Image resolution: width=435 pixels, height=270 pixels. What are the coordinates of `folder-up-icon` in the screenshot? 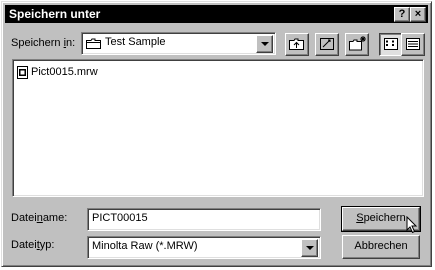 It's located at (297, 45).